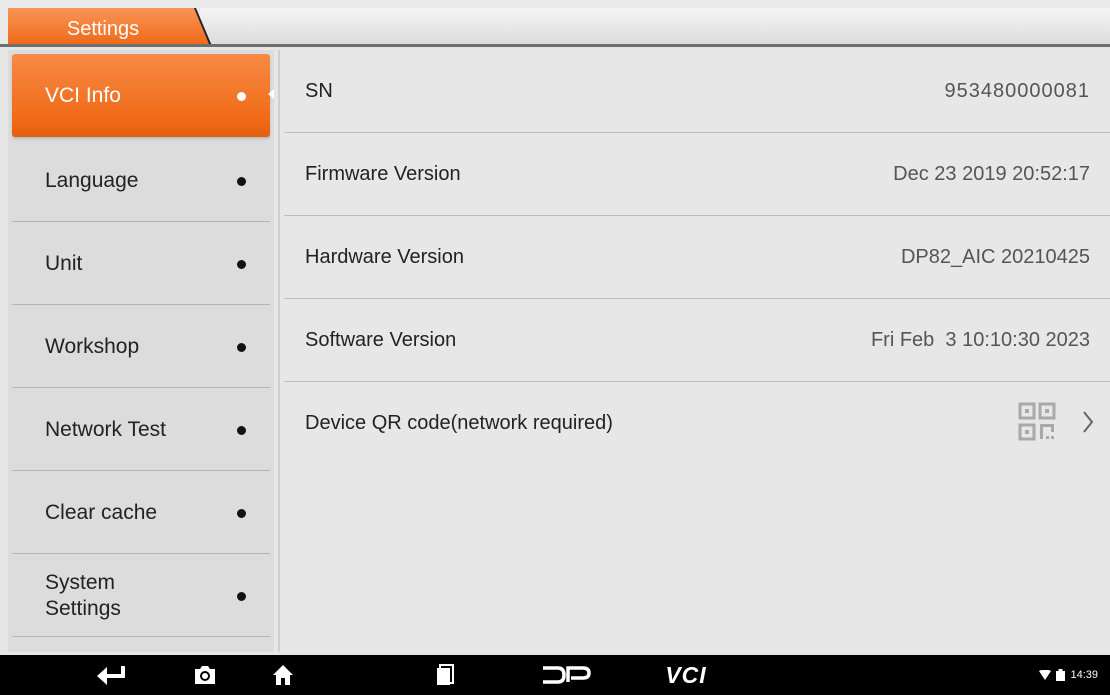 The width and height of the screenshot is (1110, 695). Describe the element at coordinates (695, 423) in the screenshot. I see `device-qr-code-row: Device QR code(network required)` at that location.